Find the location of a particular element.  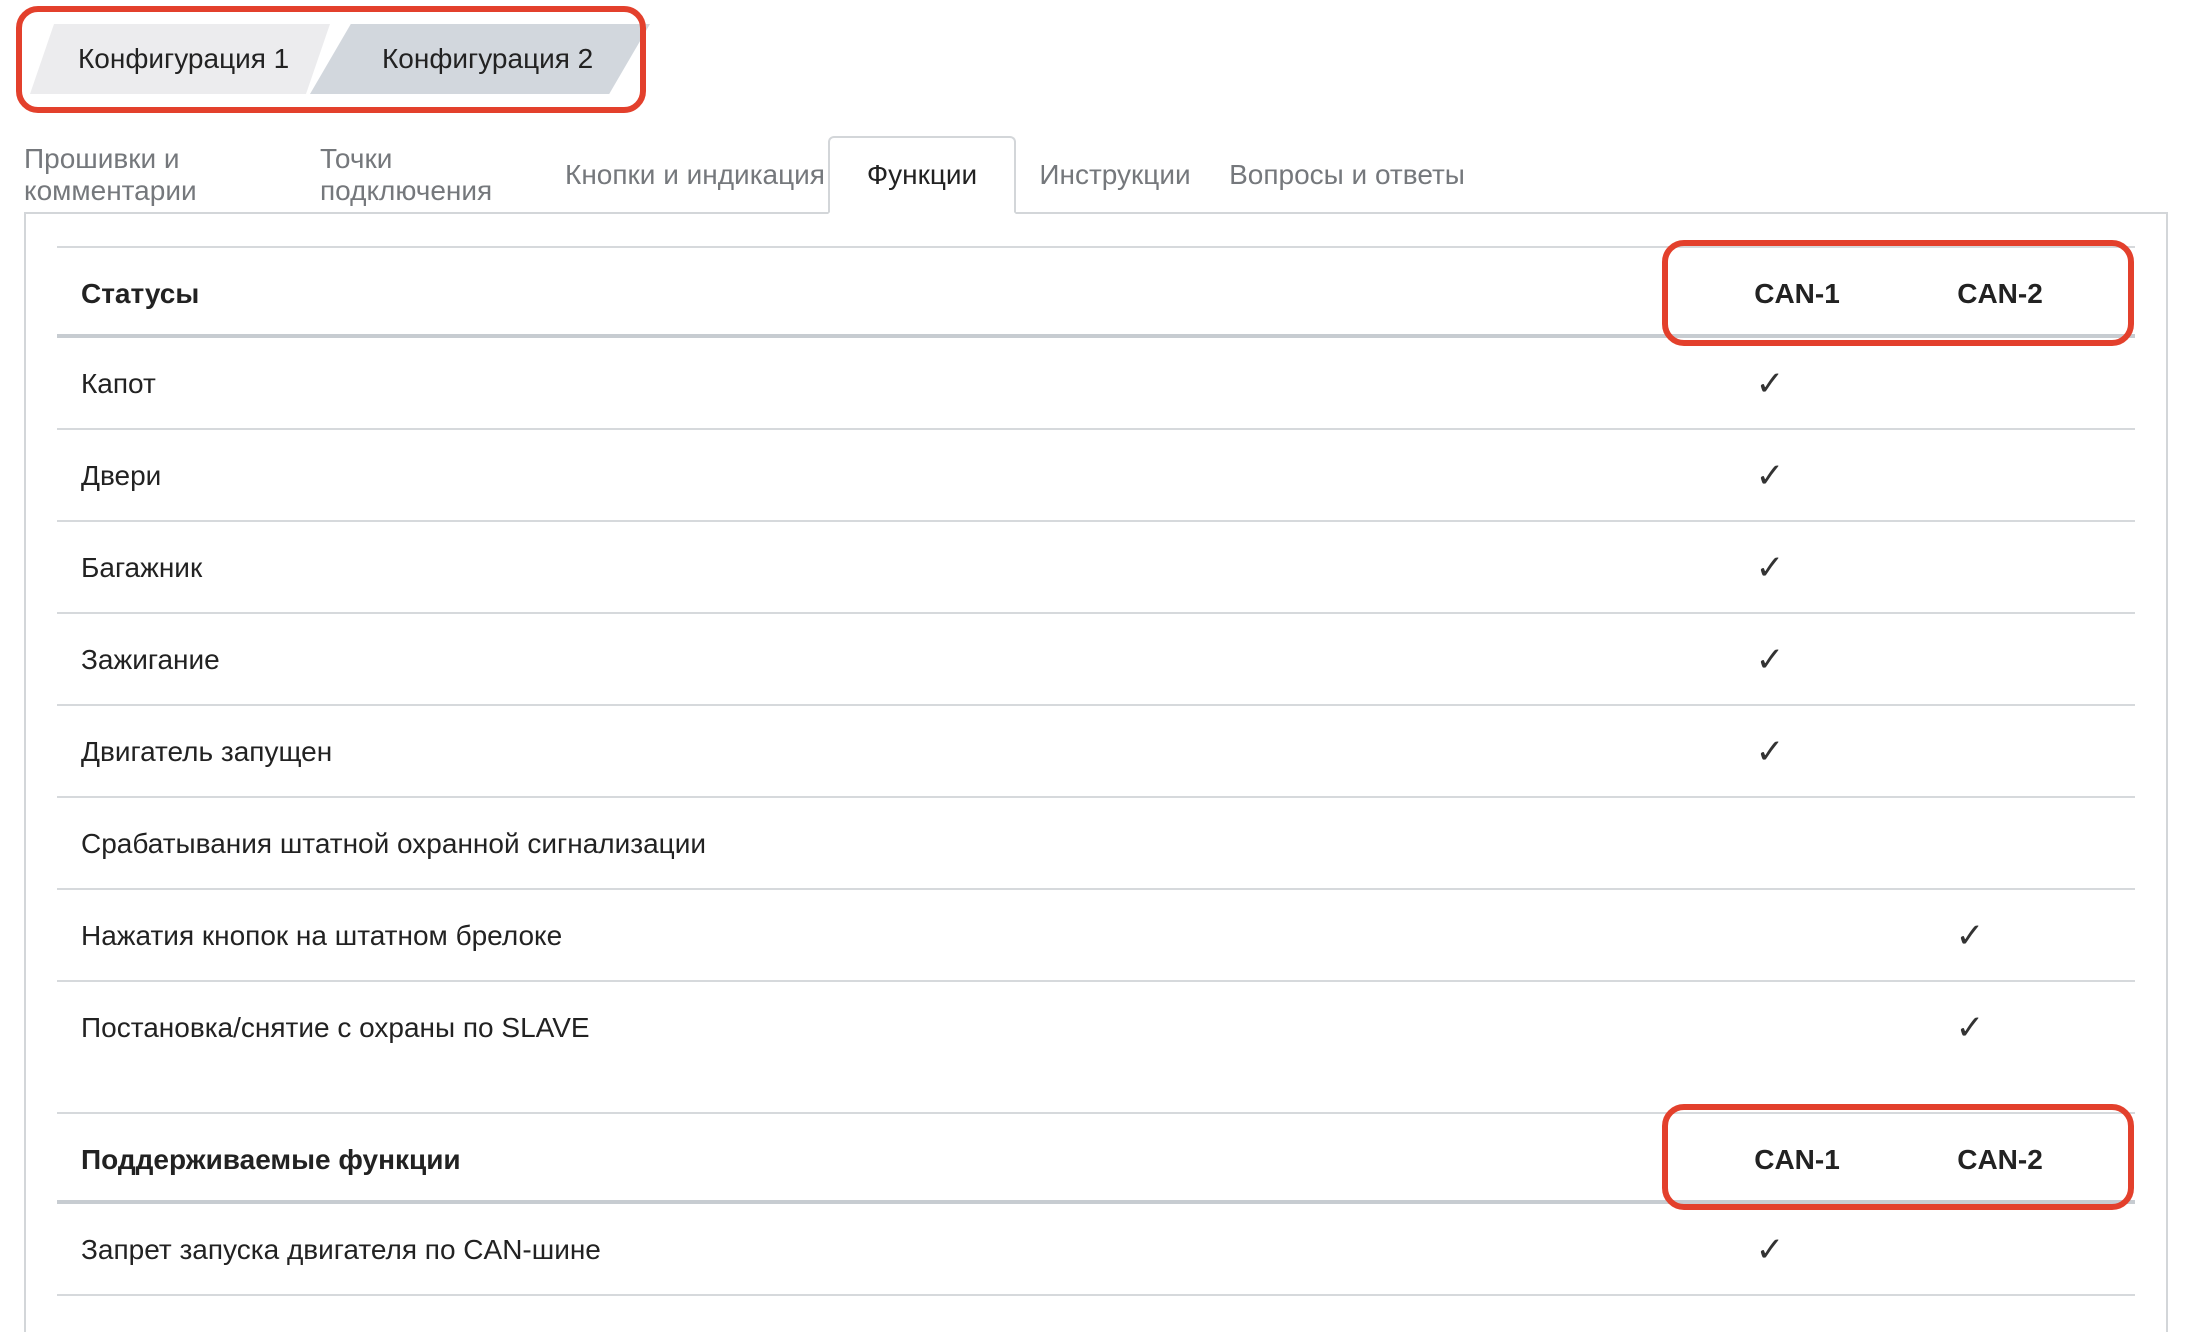

tab-buttons-indication: Кнопки и индикация is located at coordinates (695, 175).